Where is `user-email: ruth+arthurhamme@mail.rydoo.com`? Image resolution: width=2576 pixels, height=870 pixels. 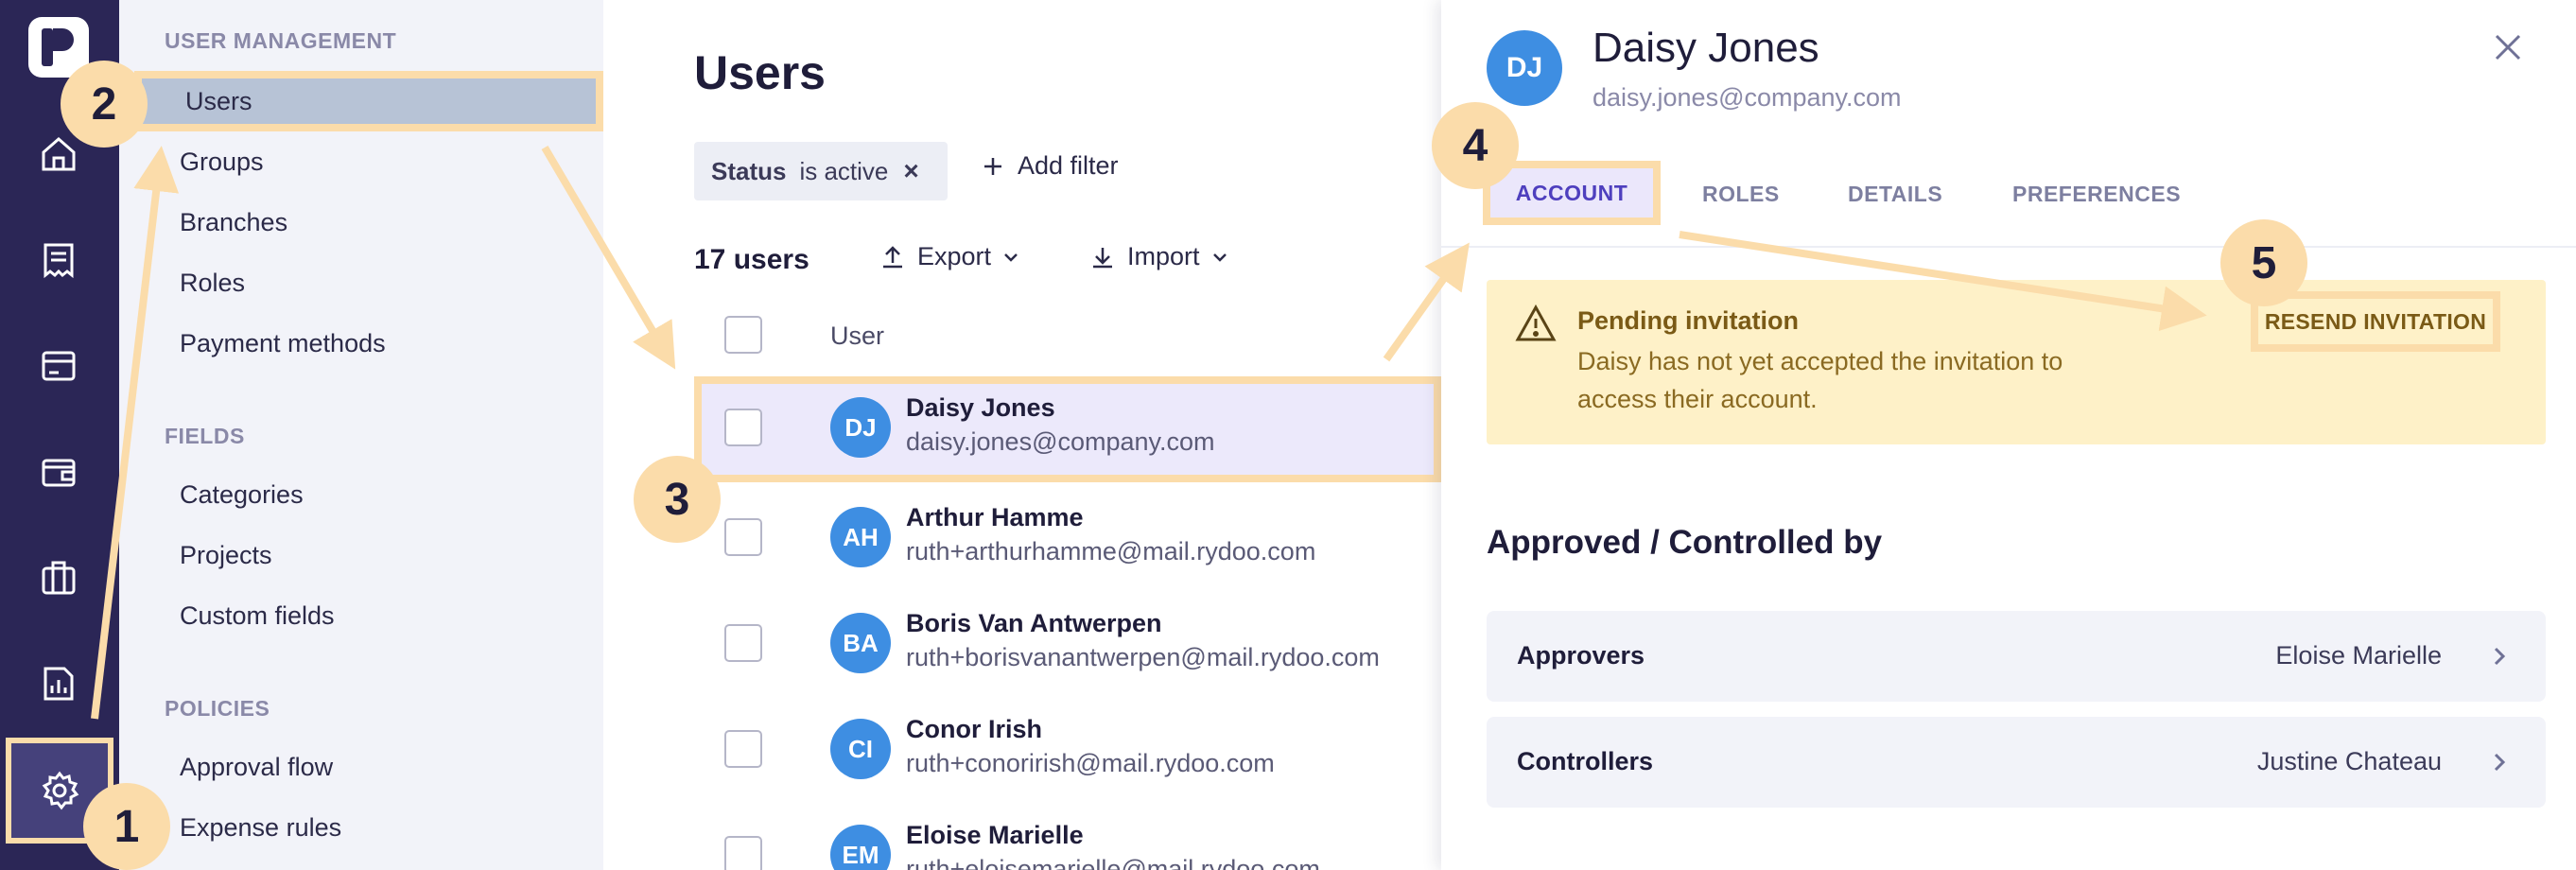 user-email: ruth+arthurhamme@mail.rydoo.com is located at coordinates (1111, 551).